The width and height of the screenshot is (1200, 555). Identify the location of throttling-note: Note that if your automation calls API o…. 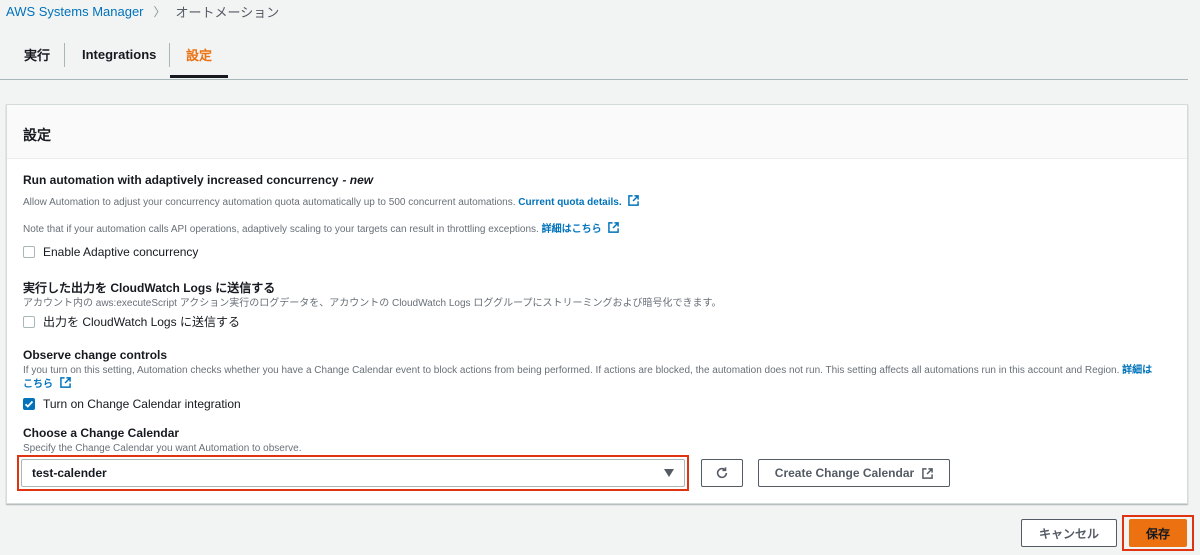
(321, 227).